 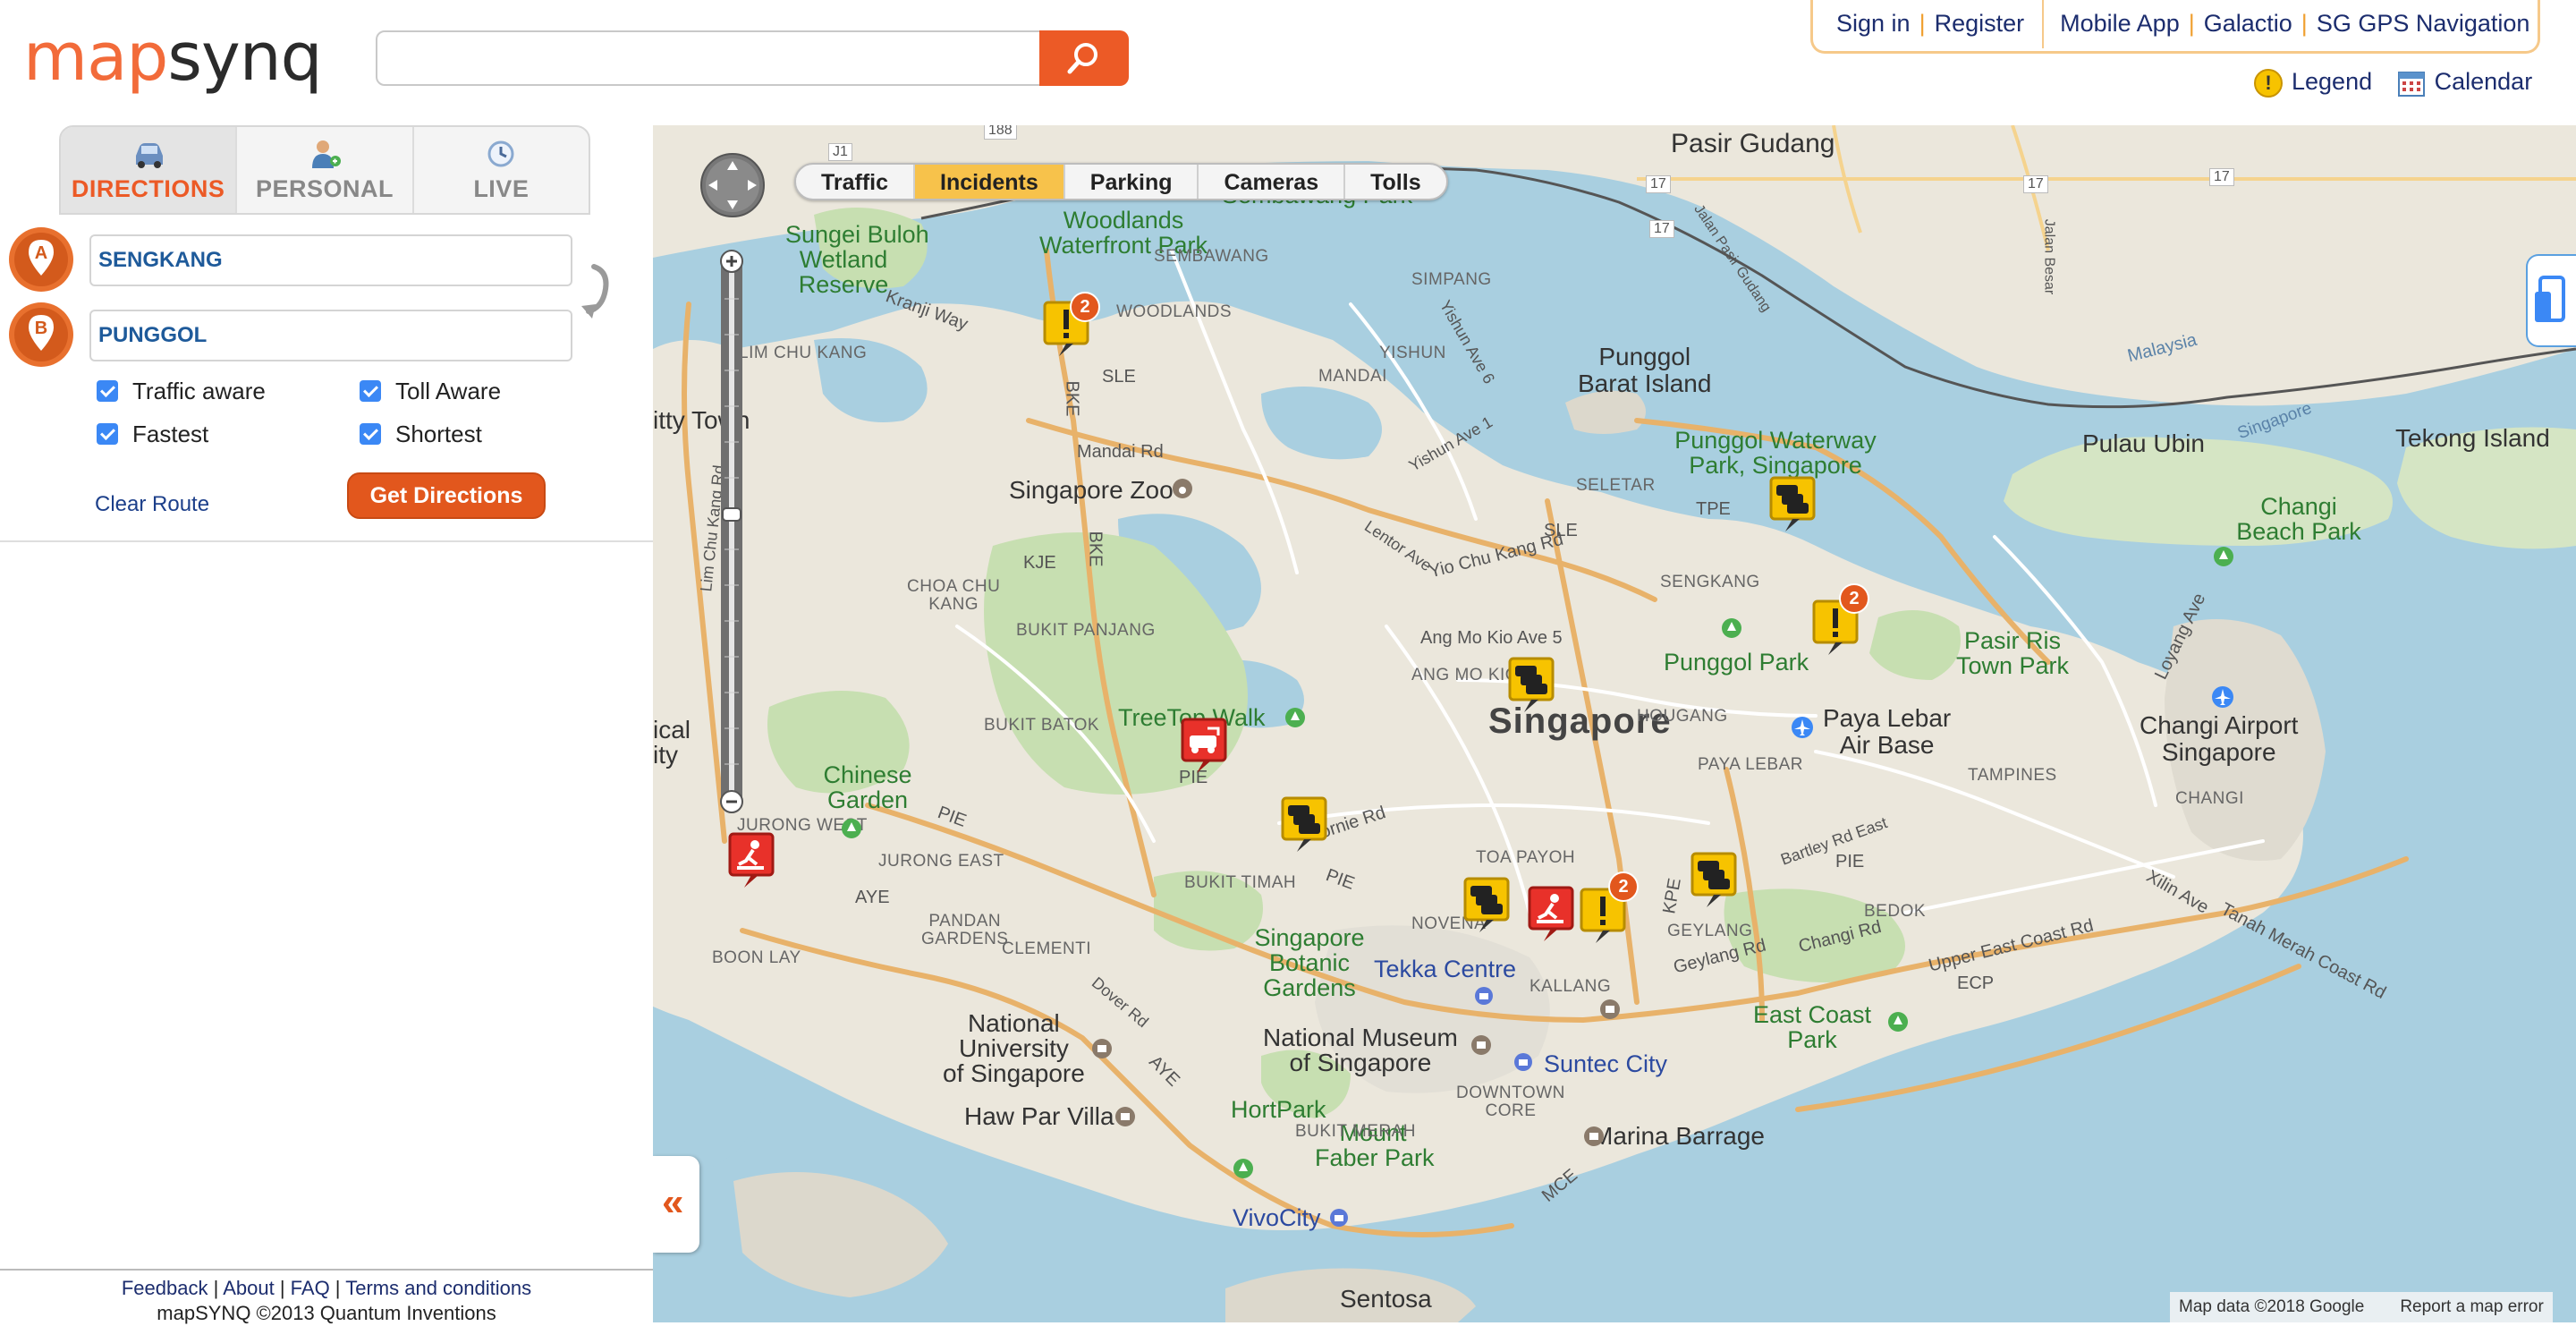 What do you see at coordinates (756, 958) in the screenshot?
I see `map-label-boon-lay: BOON LAY` at bounding box center [756, 958].